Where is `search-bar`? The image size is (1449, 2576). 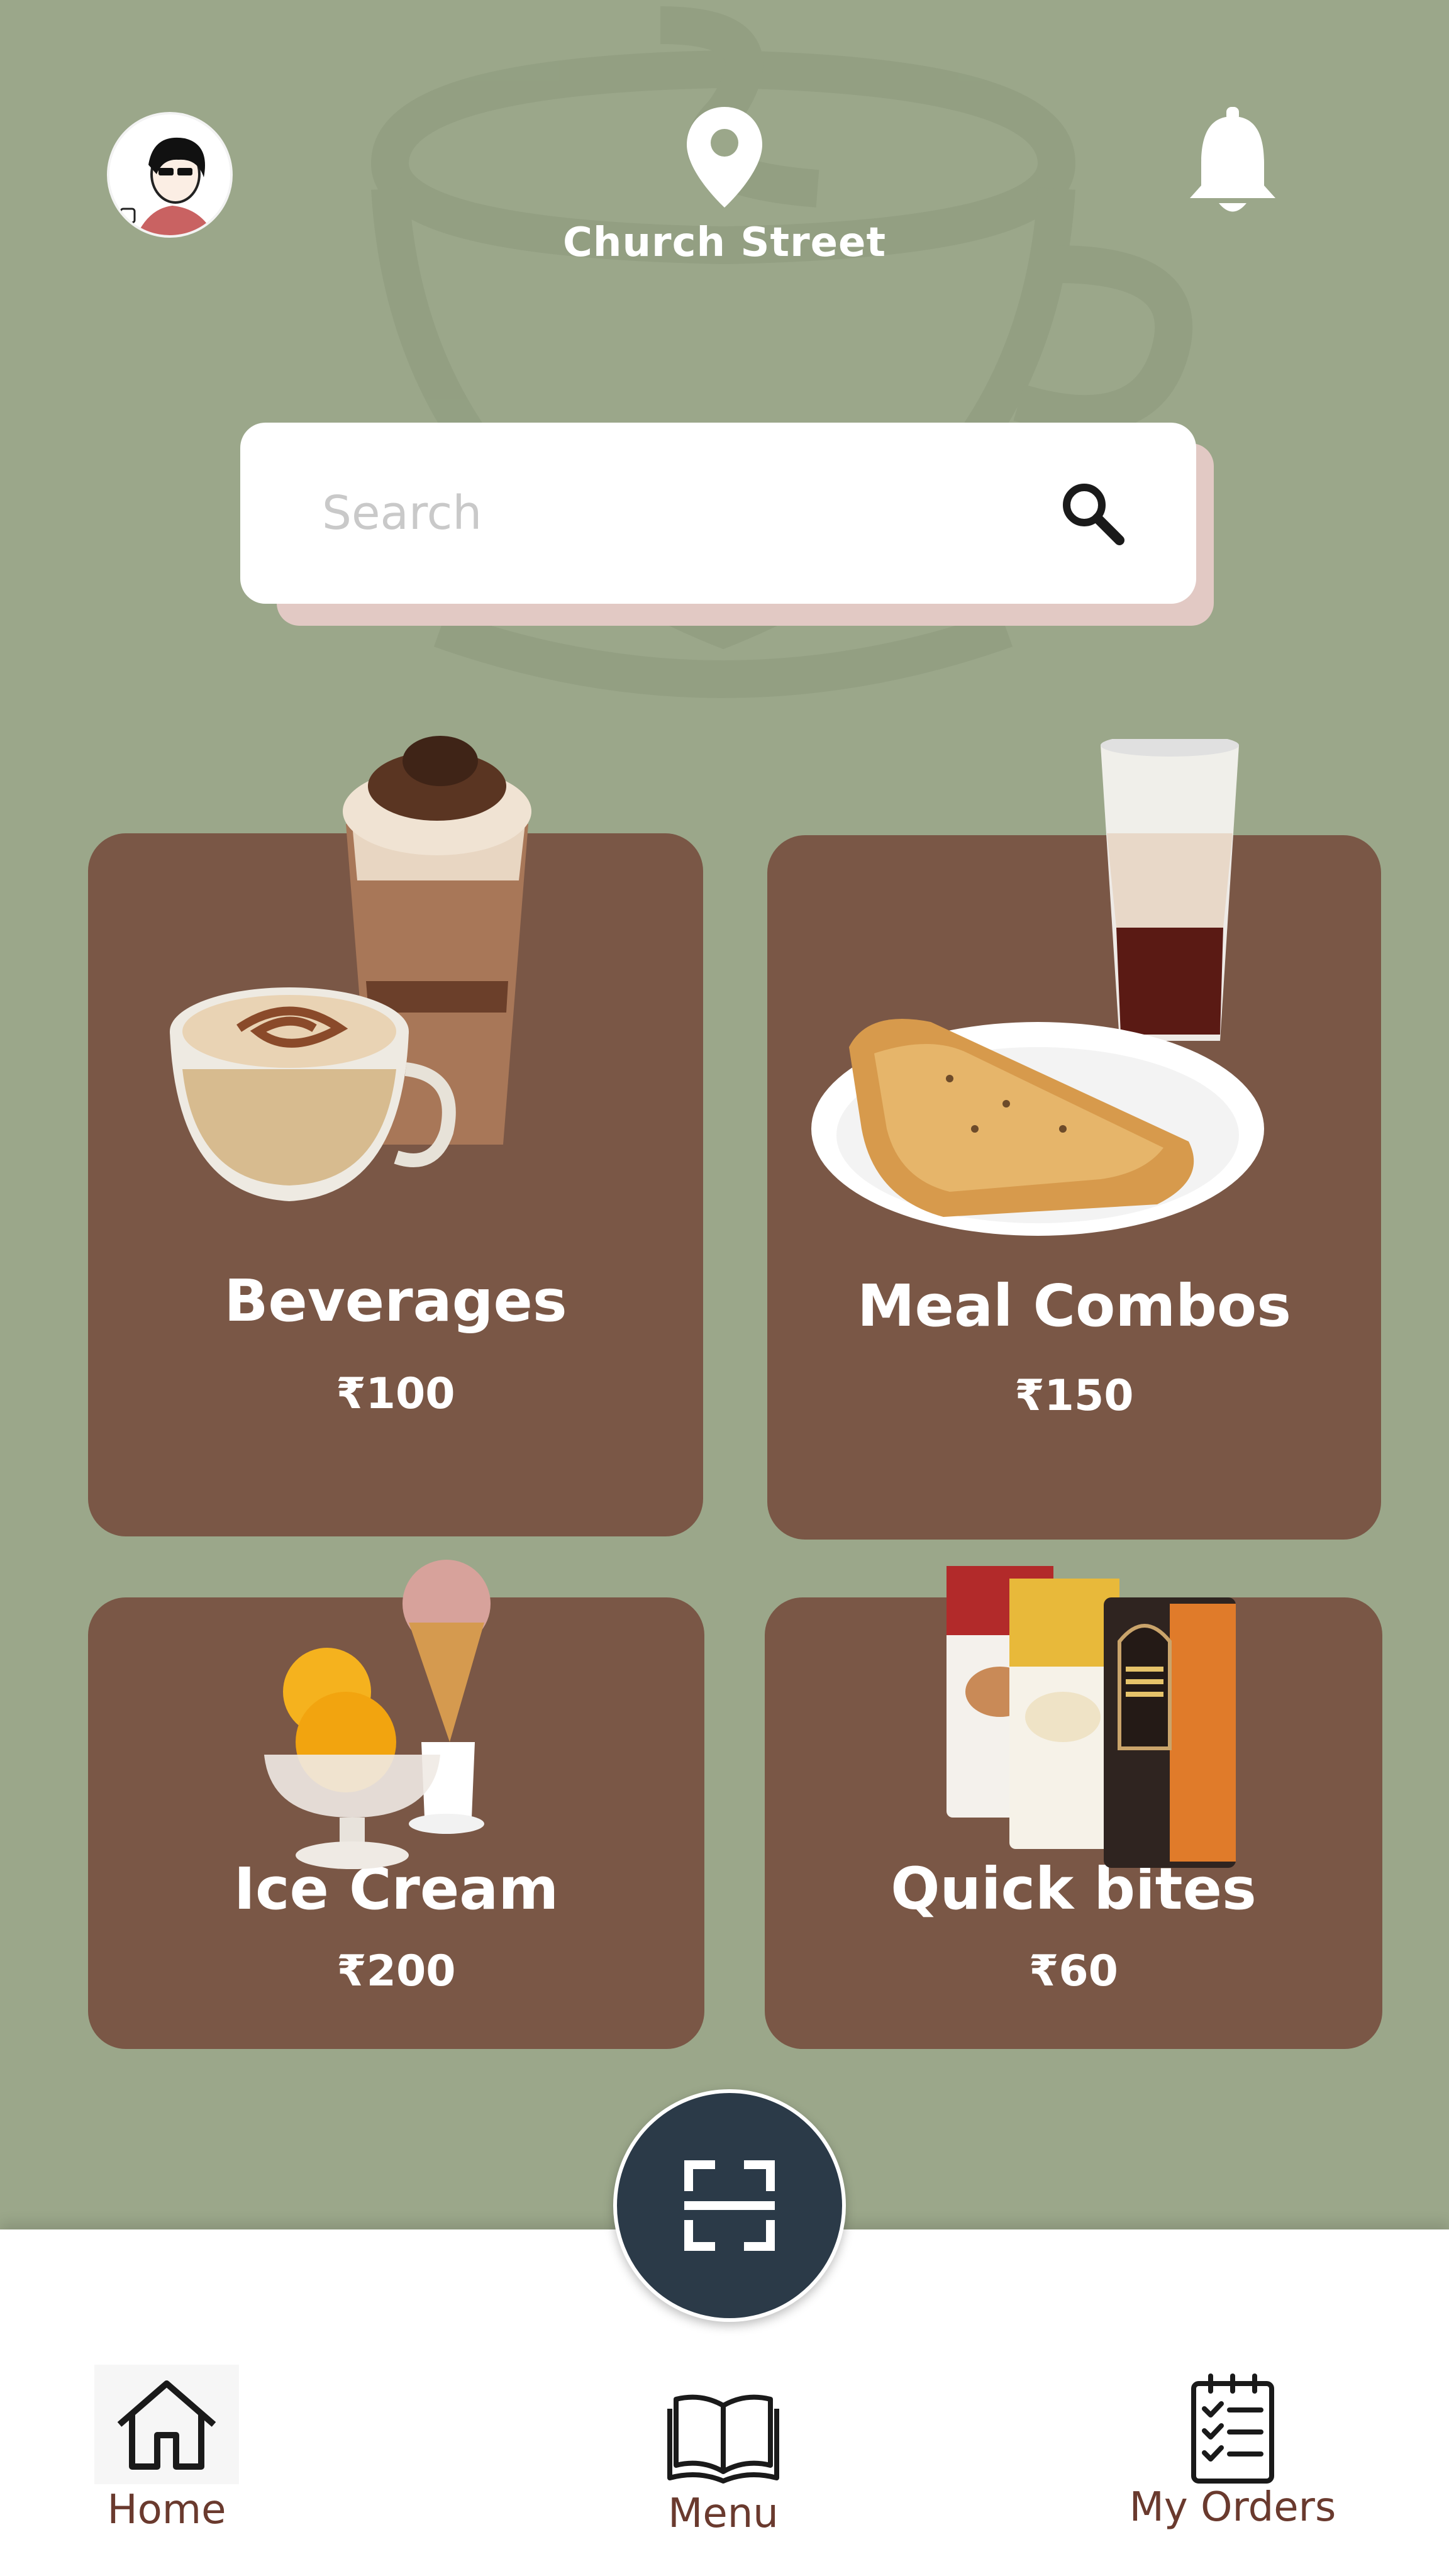 search-bar is located at coordinates (718, 513).